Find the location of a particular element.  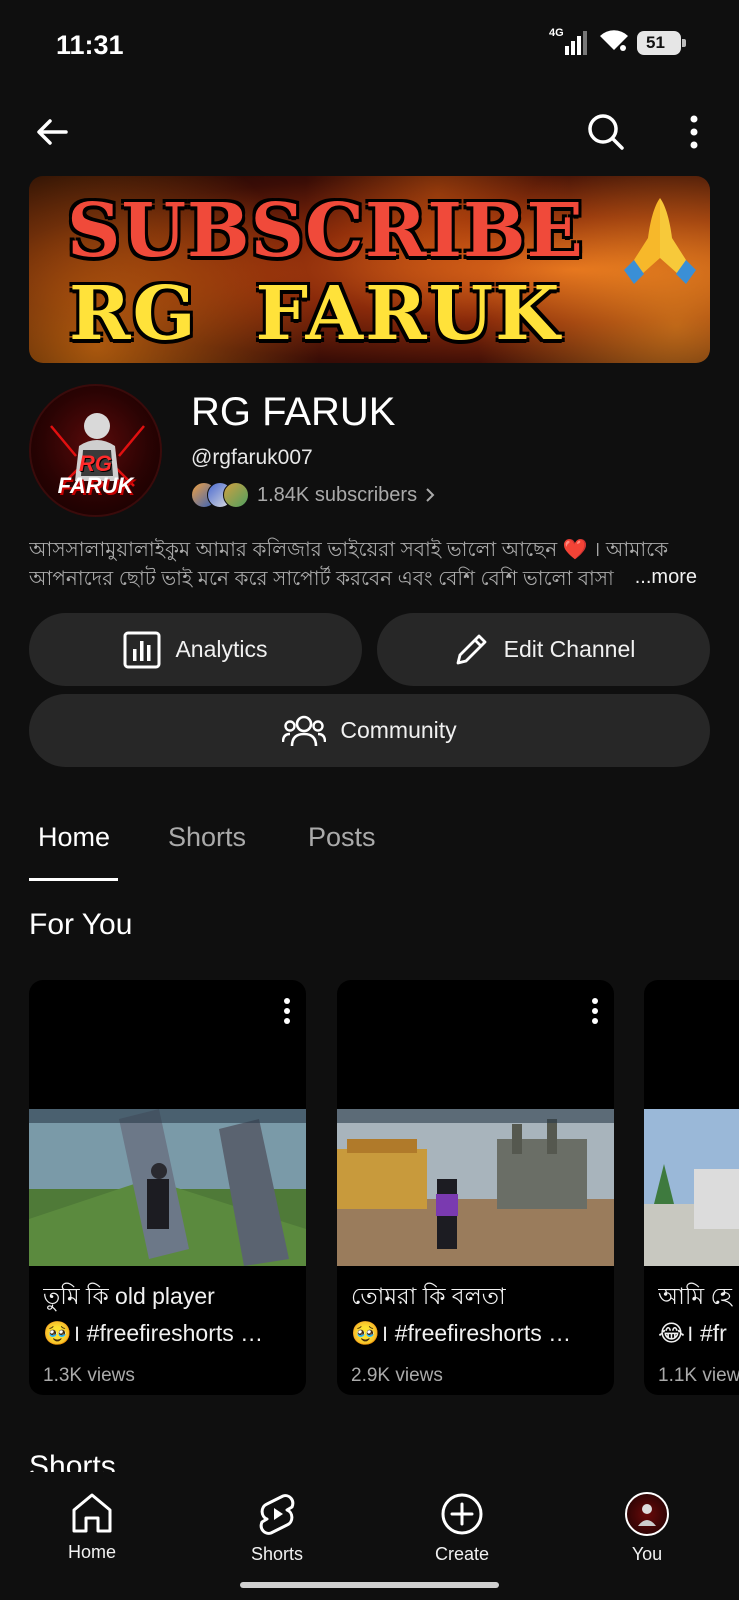

analytics-icon is located at coordinates (142, 649).